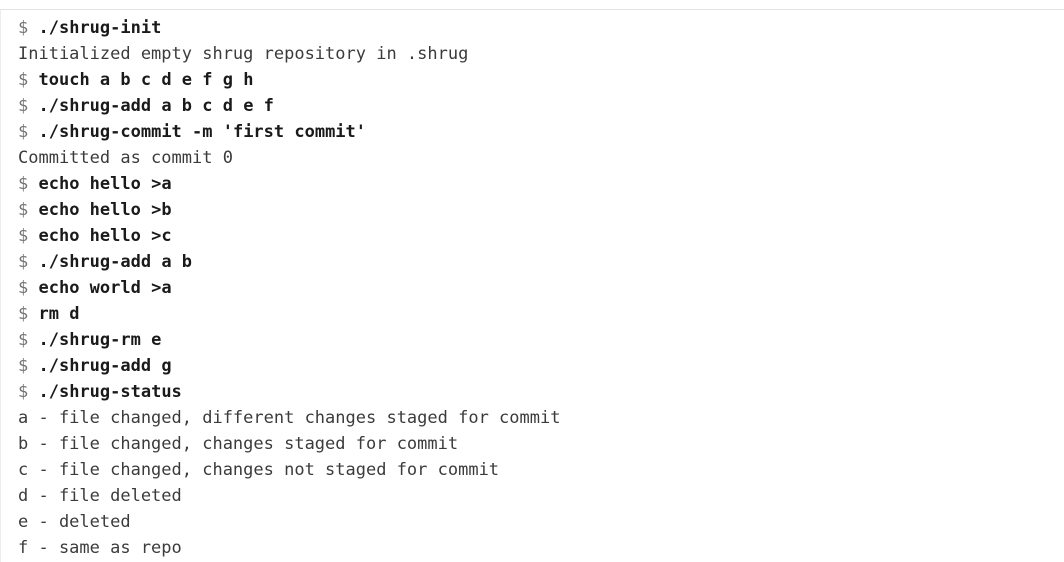 Image resolution: width=1064 pixels, height=562 pixels. What do you see at coordinates (541, 366) in the screenshot?
I see `command-line: $ ./shrug-add g` at bounding box center [541, 366].